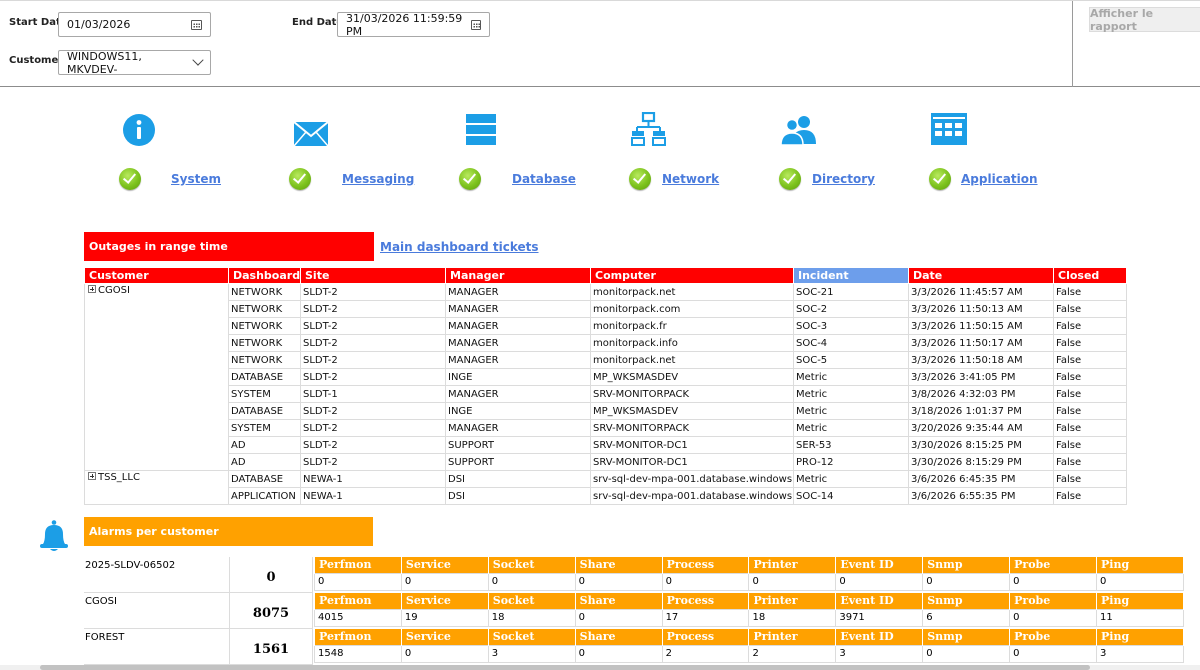 This screenshot has height=670, width=1200. Describe the element at coordinates (378, 179) in the screenshot. I see `service-link-messaging: Messaging` at that location.